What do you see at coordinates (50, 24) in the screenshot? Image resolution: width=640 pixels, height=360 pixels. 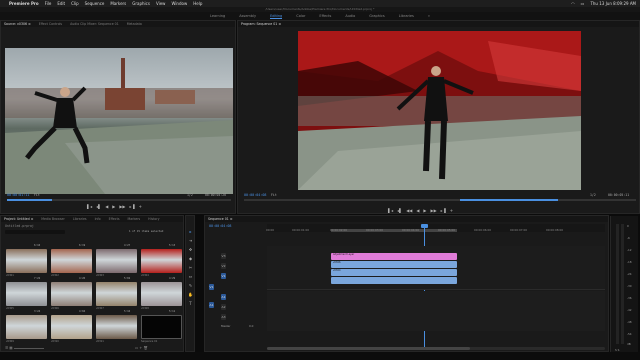 I see `tab-effect-controls: Effect Controls` at bounding box center [50, 24].